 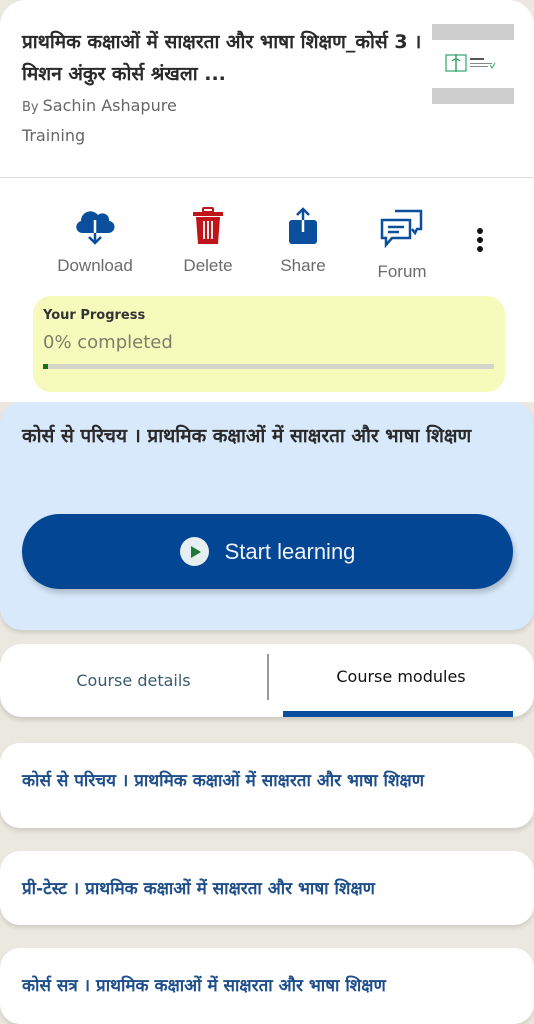 I want to click on course-category: Training, so click(x=54, y=135).